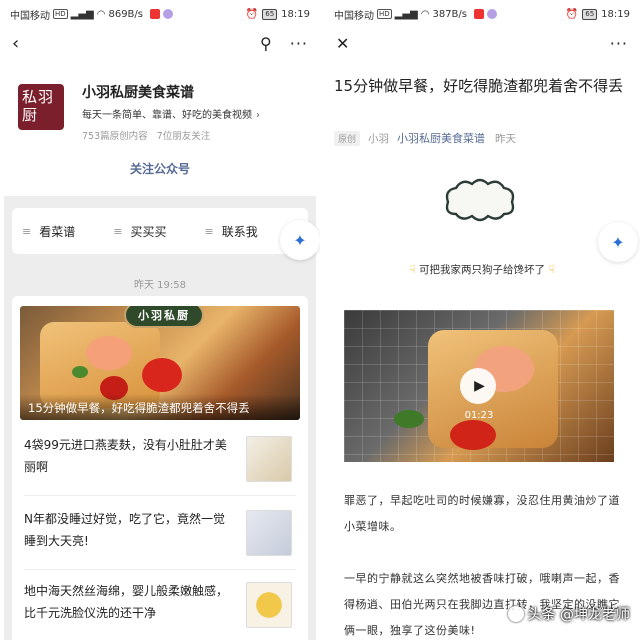 Image resolution: width=640 pixels, height=640 pixels. I want to click on featured-article-cover: 小羽私厨 15分钟做早餐，好吃得脆渣都兜着舍不得丢, so click(160, 363).